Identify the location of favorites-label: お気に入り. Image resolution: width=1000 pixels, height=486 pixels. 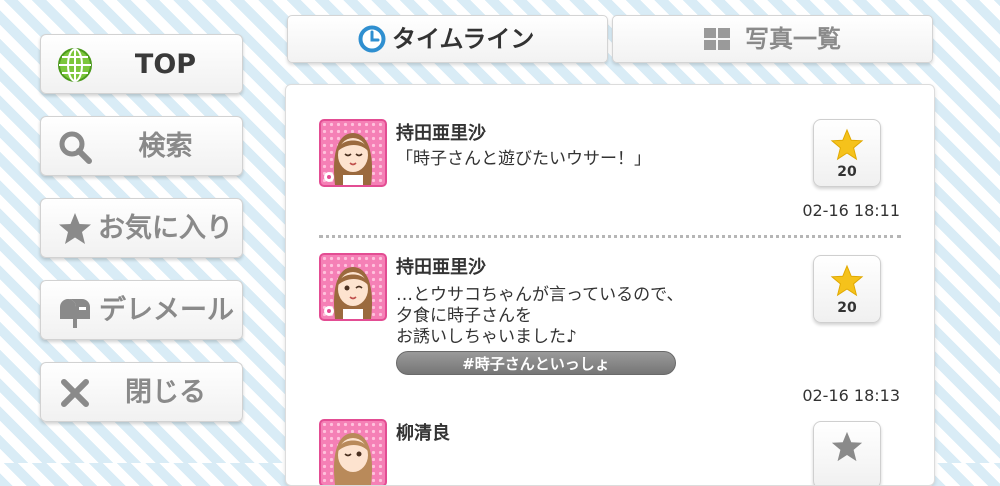
(165, 228).